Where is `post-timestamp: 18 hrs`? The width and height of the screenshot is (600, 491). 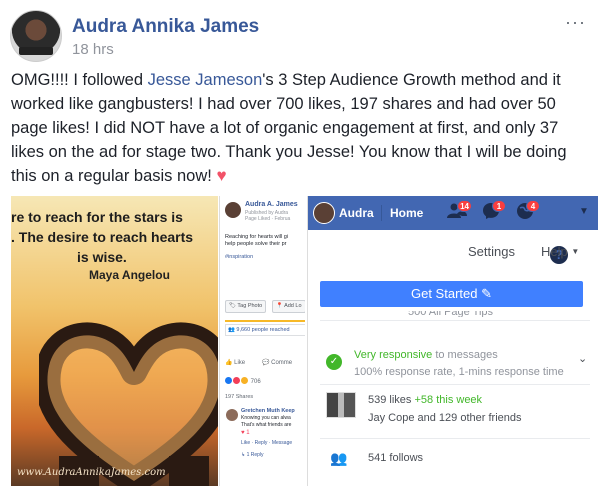
post-timestamp: 18 hrs is located at coordinates (93, 49).